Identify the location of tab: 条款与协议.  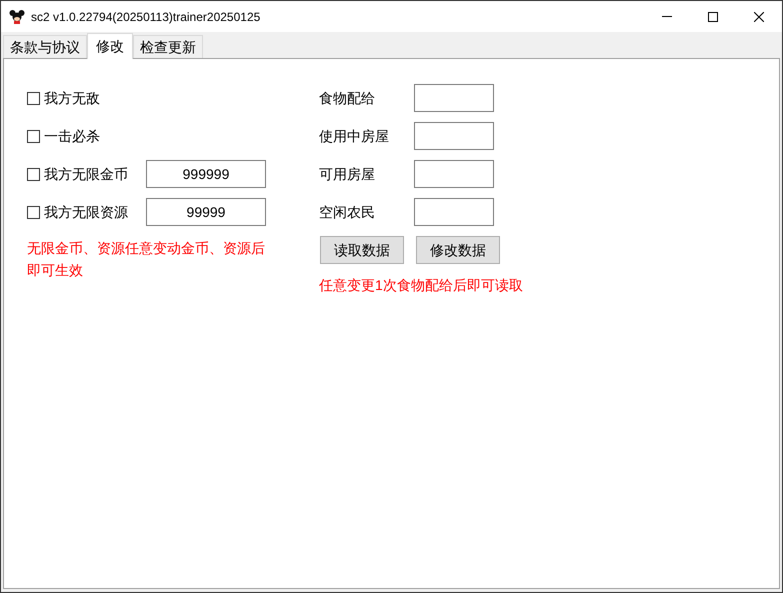
(45, 47).